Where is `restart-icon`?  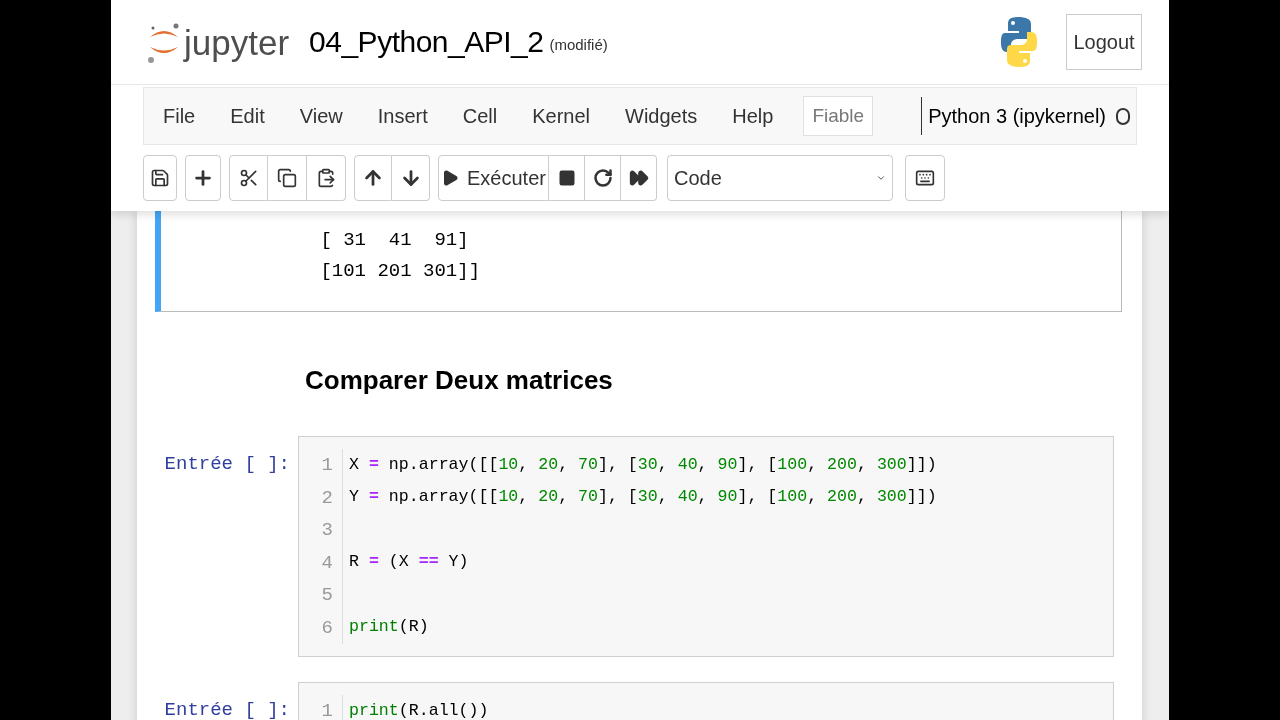
restart-icon is located at coordinates (602, 178).